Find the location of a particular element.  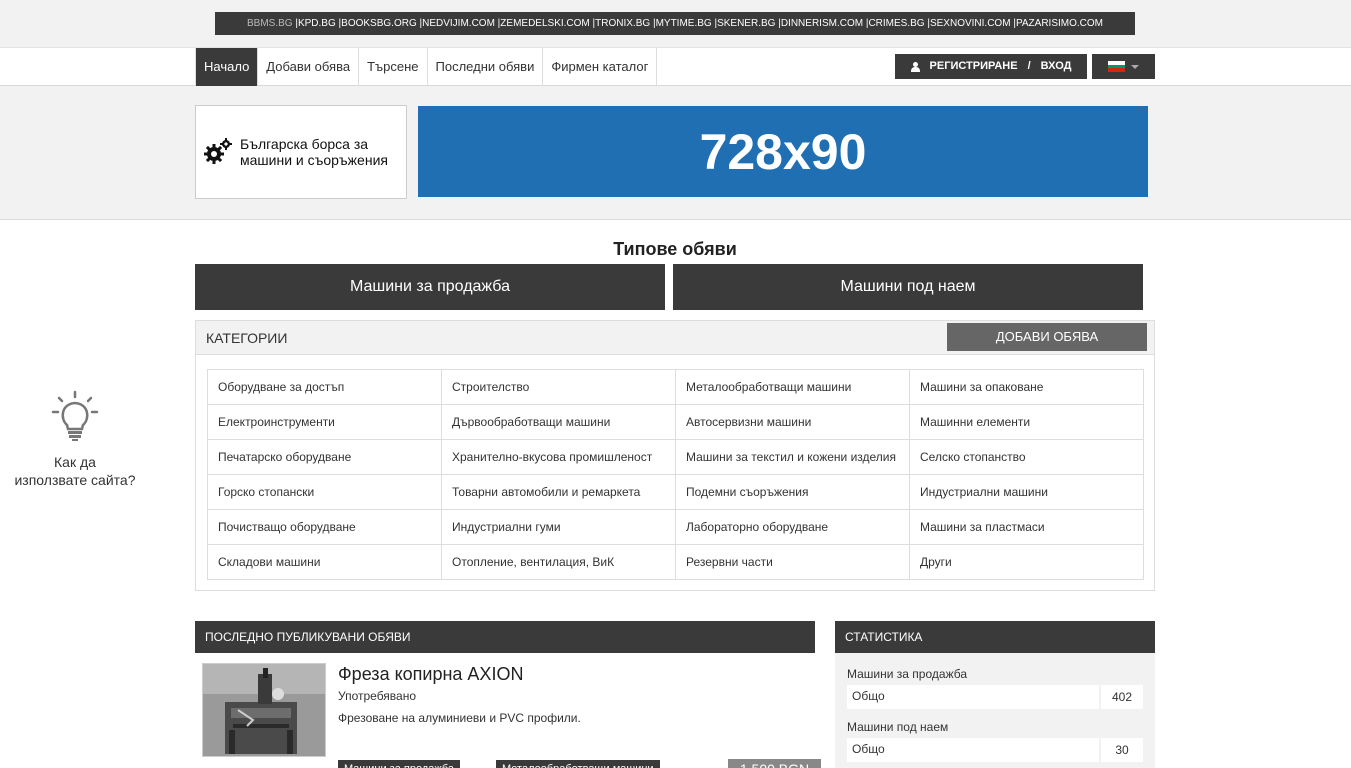

logo-text: Българска борса за машини и съоръжения is located at coordinates (314, 152).